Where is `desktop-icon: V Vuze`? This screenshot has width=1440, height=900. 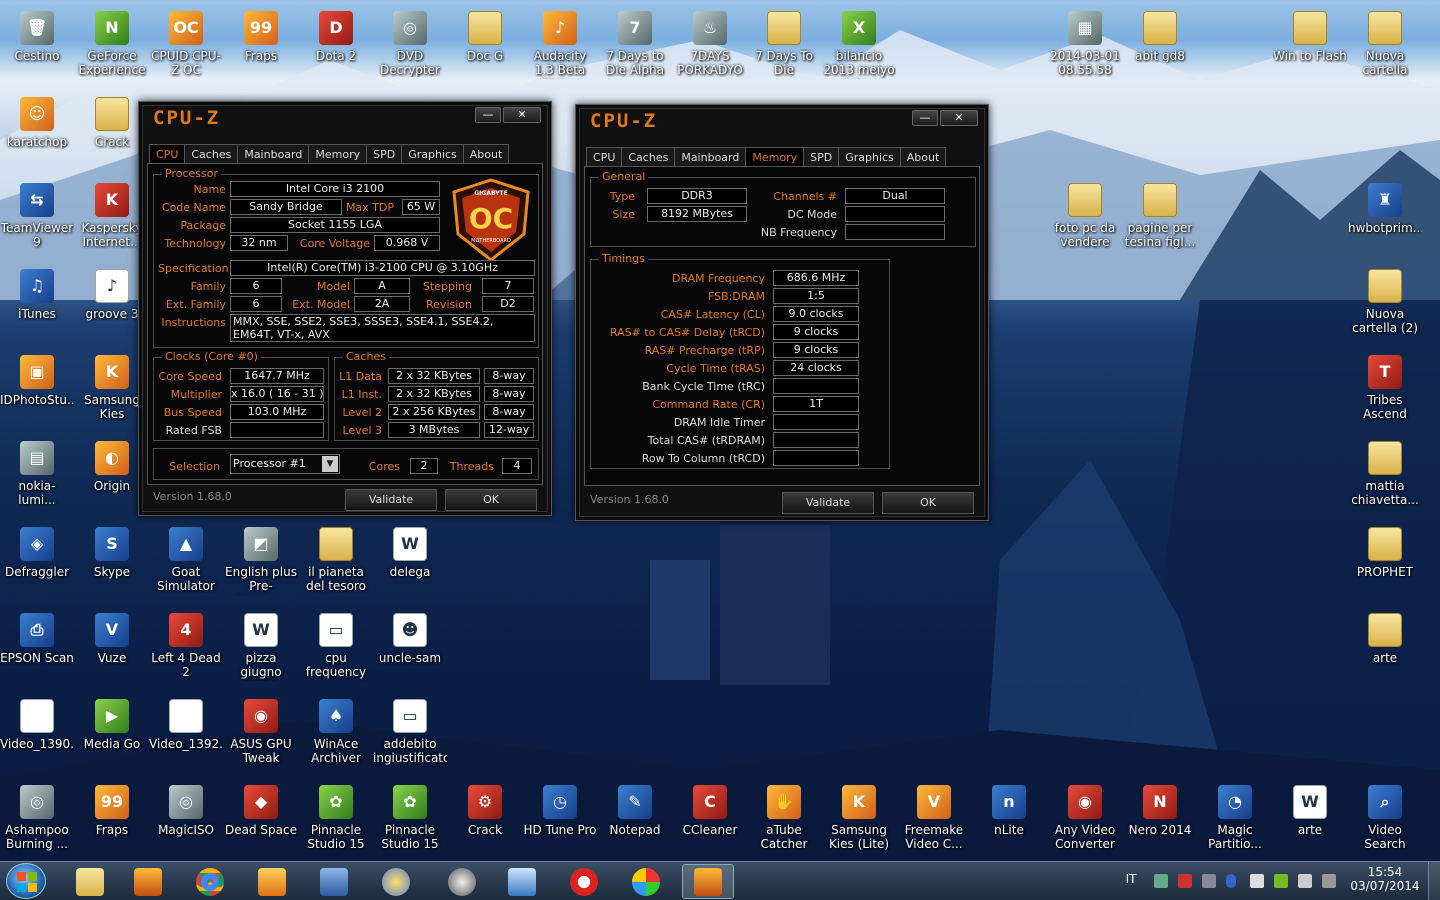
desktop-icon: V Vuze is located at coordinates (112, 647).